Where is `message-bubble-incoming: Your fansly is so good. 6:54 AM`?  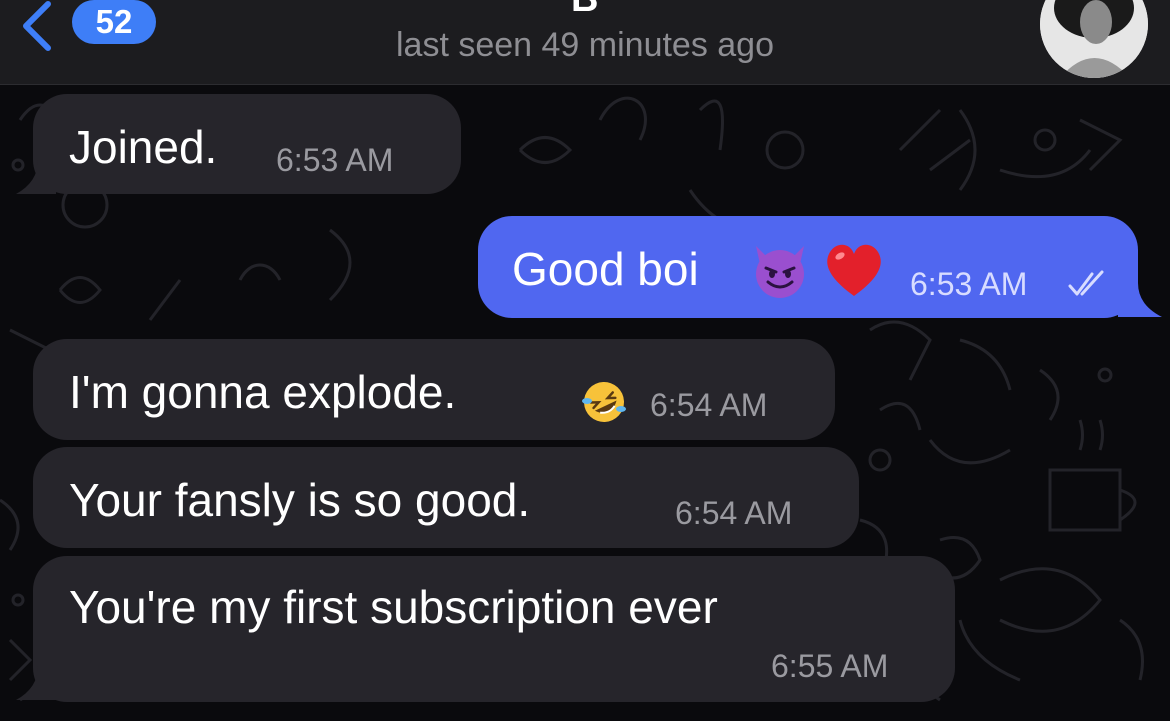 message-bubble-incoming: Your fansly is so good. 6:54 AM is located at coordinates (446, 497).